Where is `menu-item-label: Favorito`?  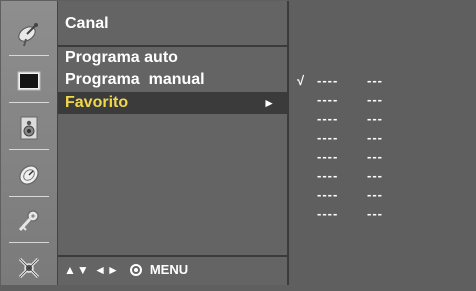 menu-item-label: Favorito is located at coordinates (97, 102).